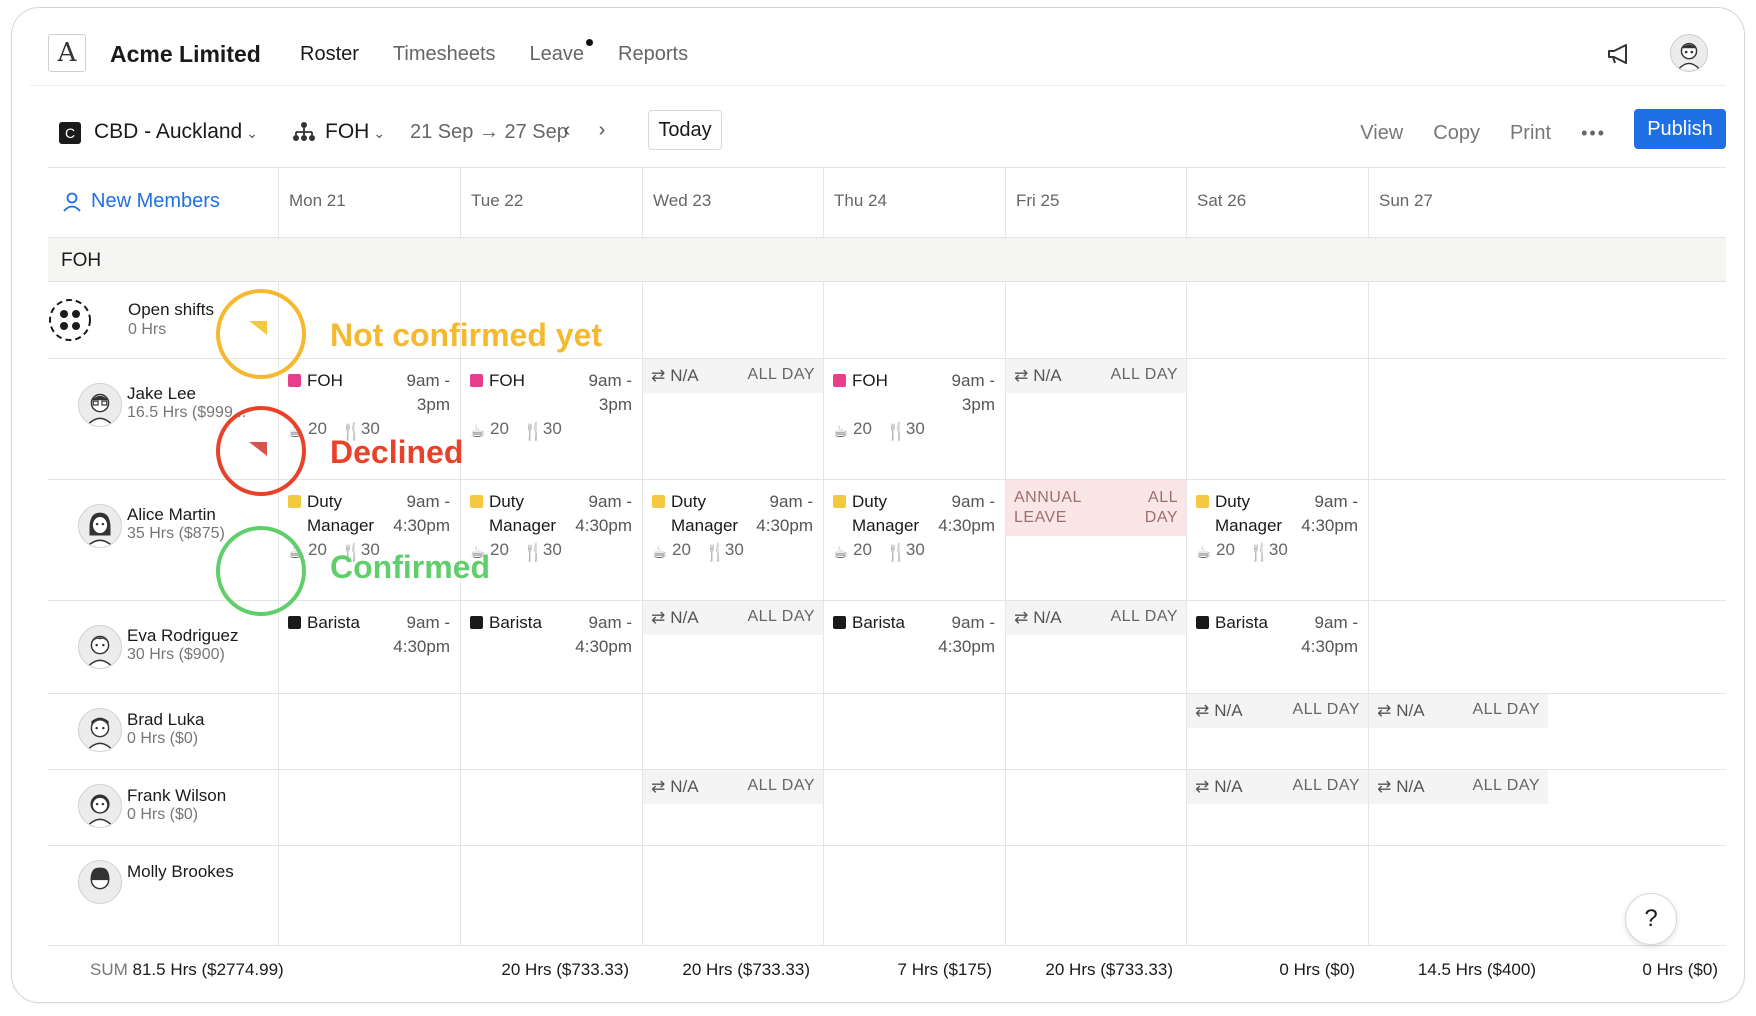  Describe the element at coordinates (1161, 517) in the screenshot. I see `leave-line: DAY` at that location.